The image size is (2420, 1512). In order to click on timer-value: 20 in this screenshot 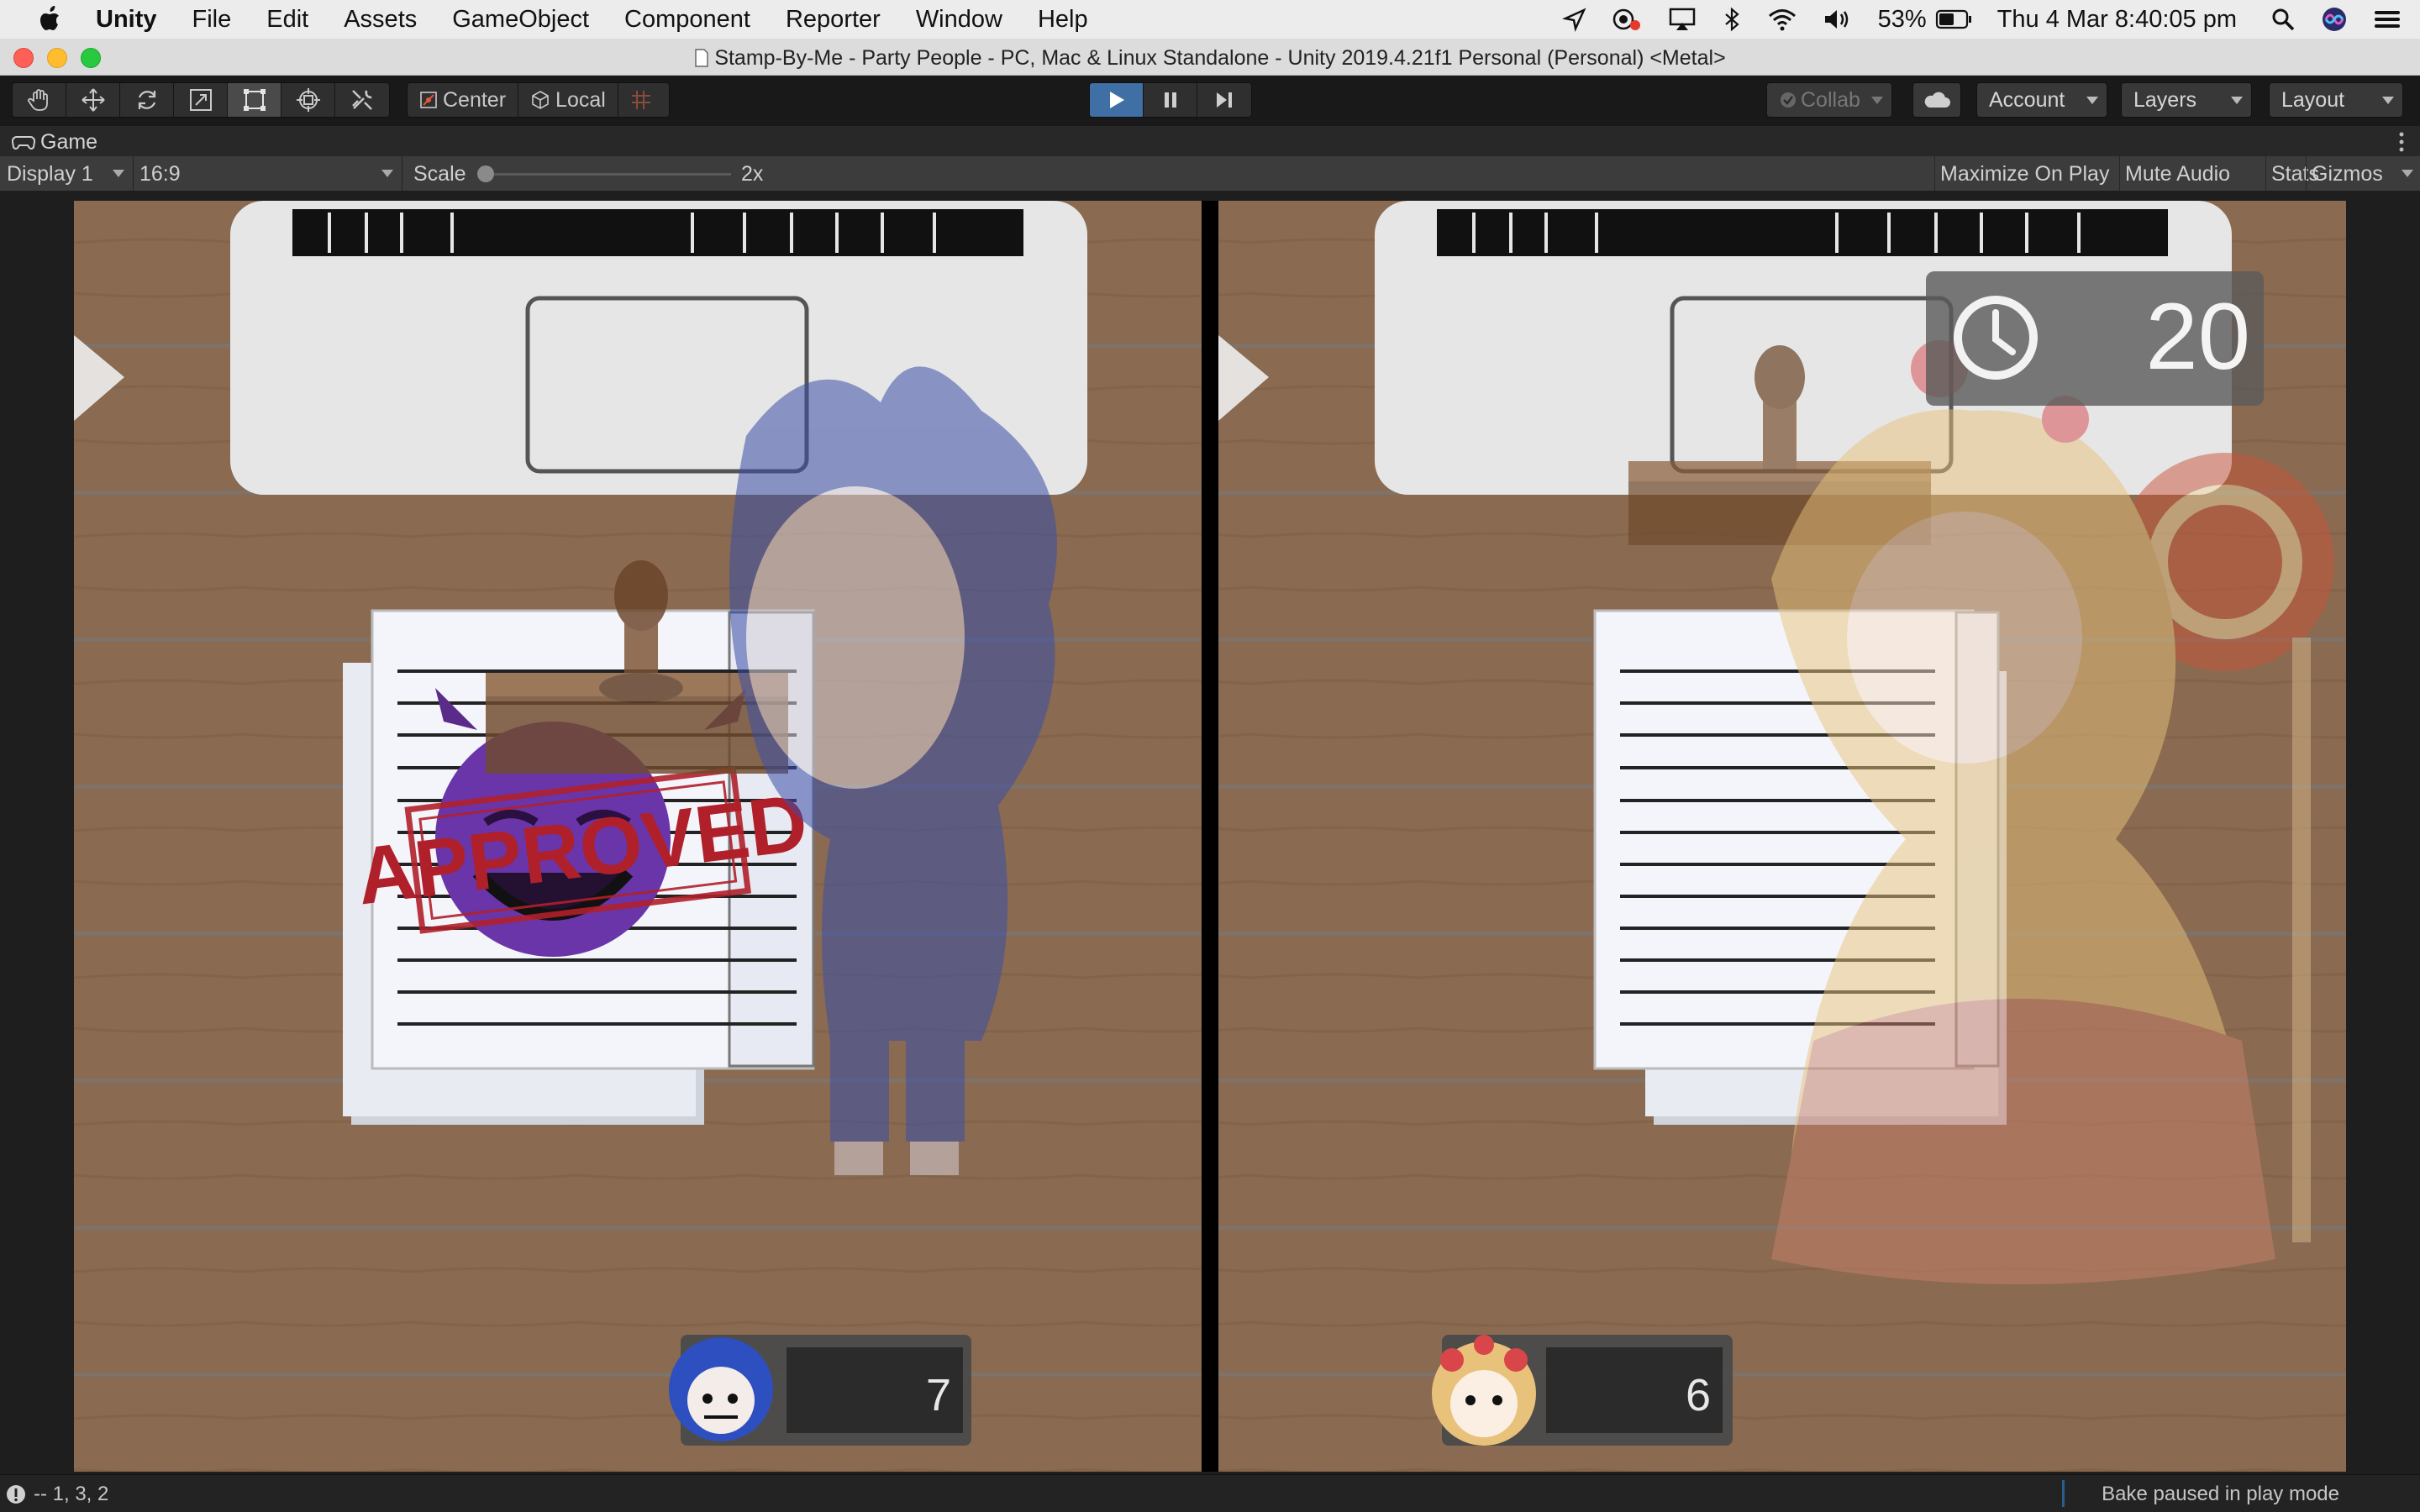, I will do `click(2197, 336)`.